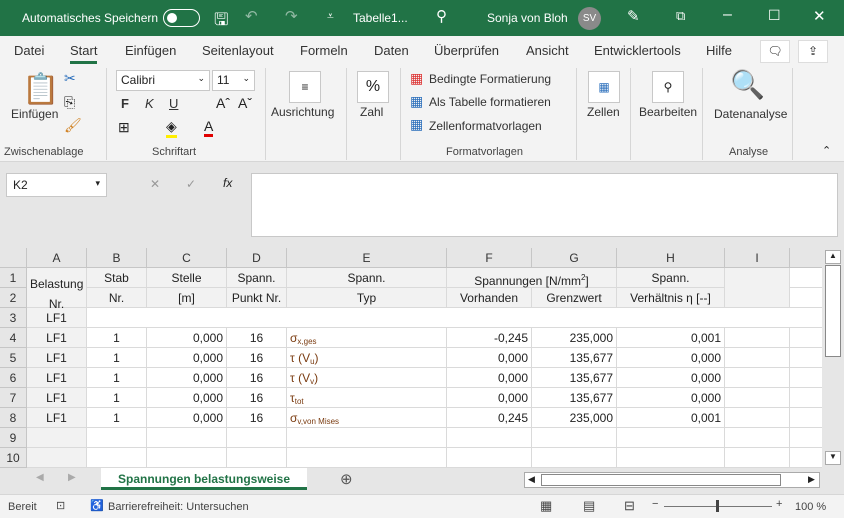  I want to click on data-analysis-button: Datenanalyse, so click(750, 114).